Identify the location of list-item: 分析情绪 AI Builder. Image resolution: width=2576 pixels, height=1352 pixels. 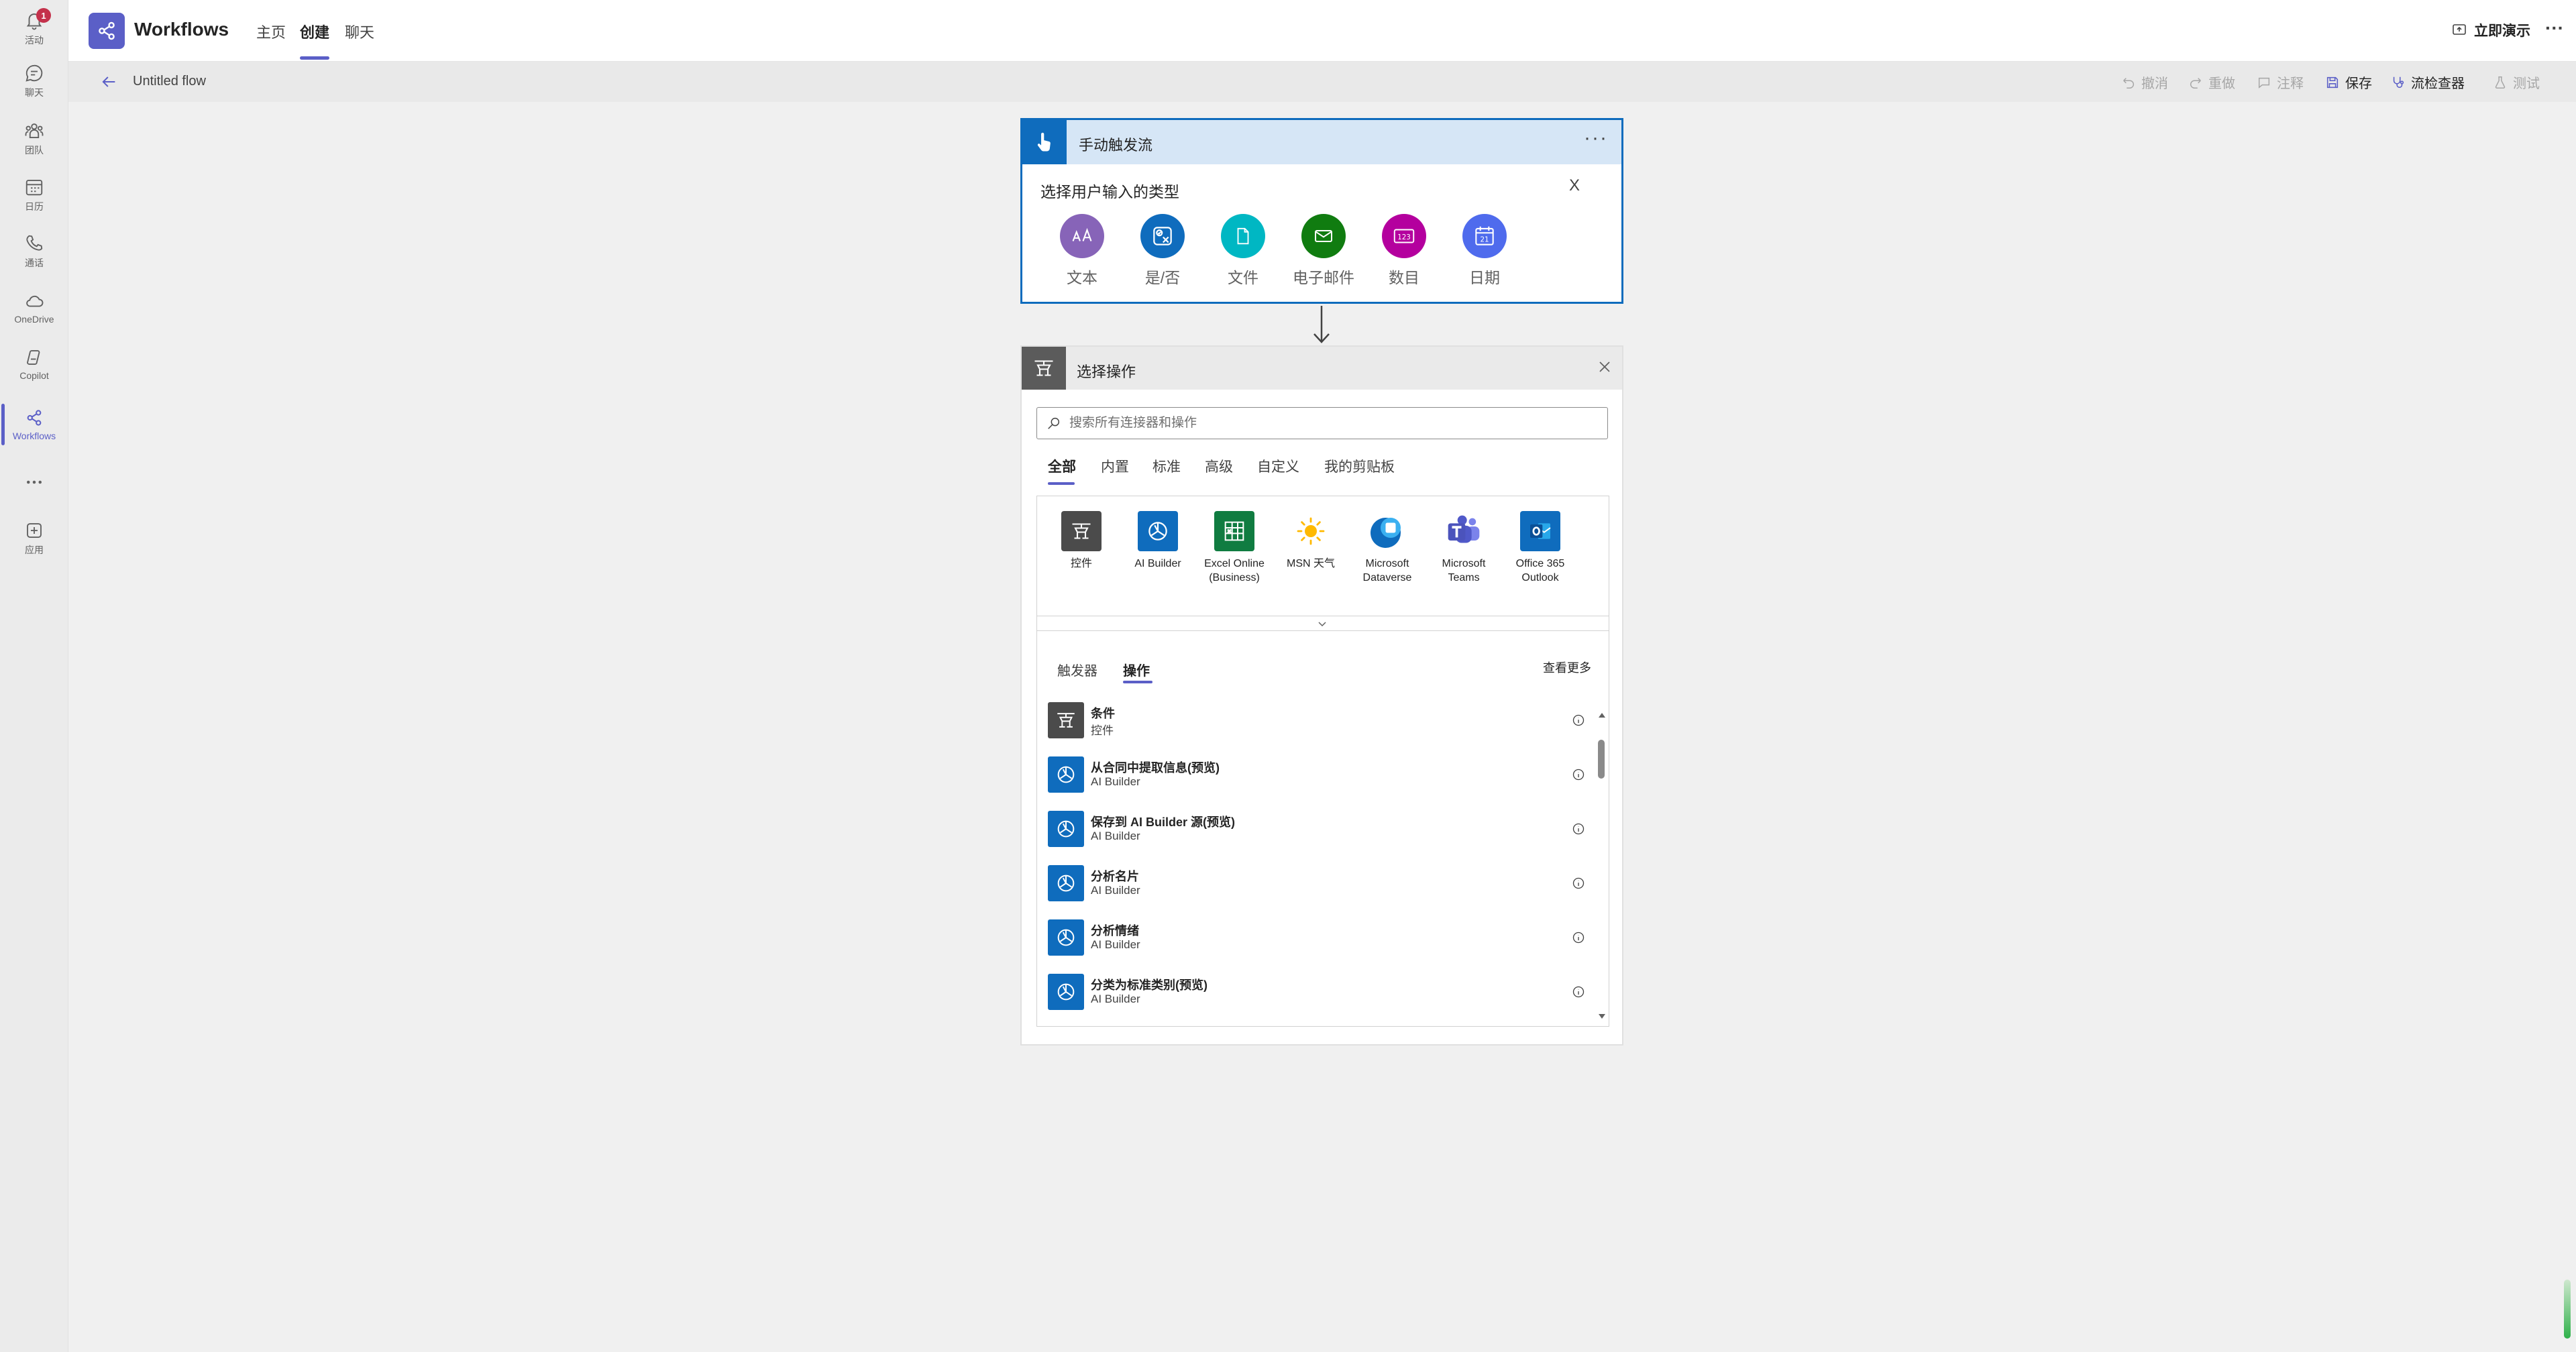
(1316, 938).